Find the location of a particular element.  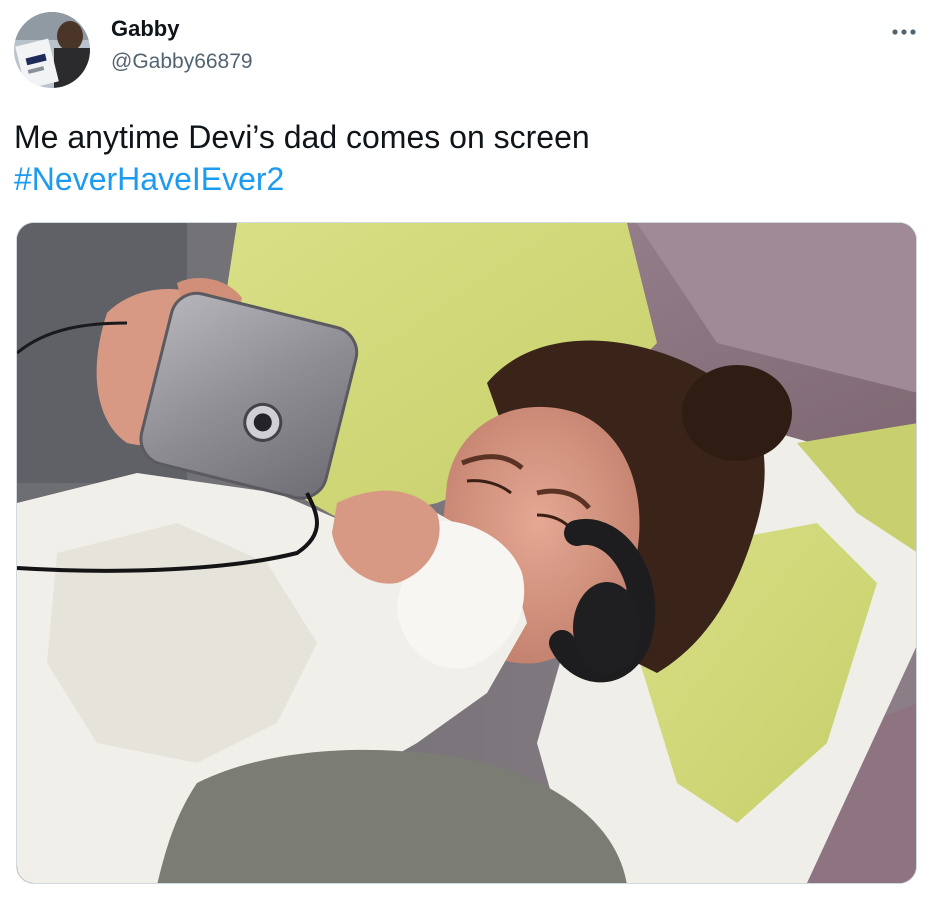

avatar is located at coordinates (52, 50).